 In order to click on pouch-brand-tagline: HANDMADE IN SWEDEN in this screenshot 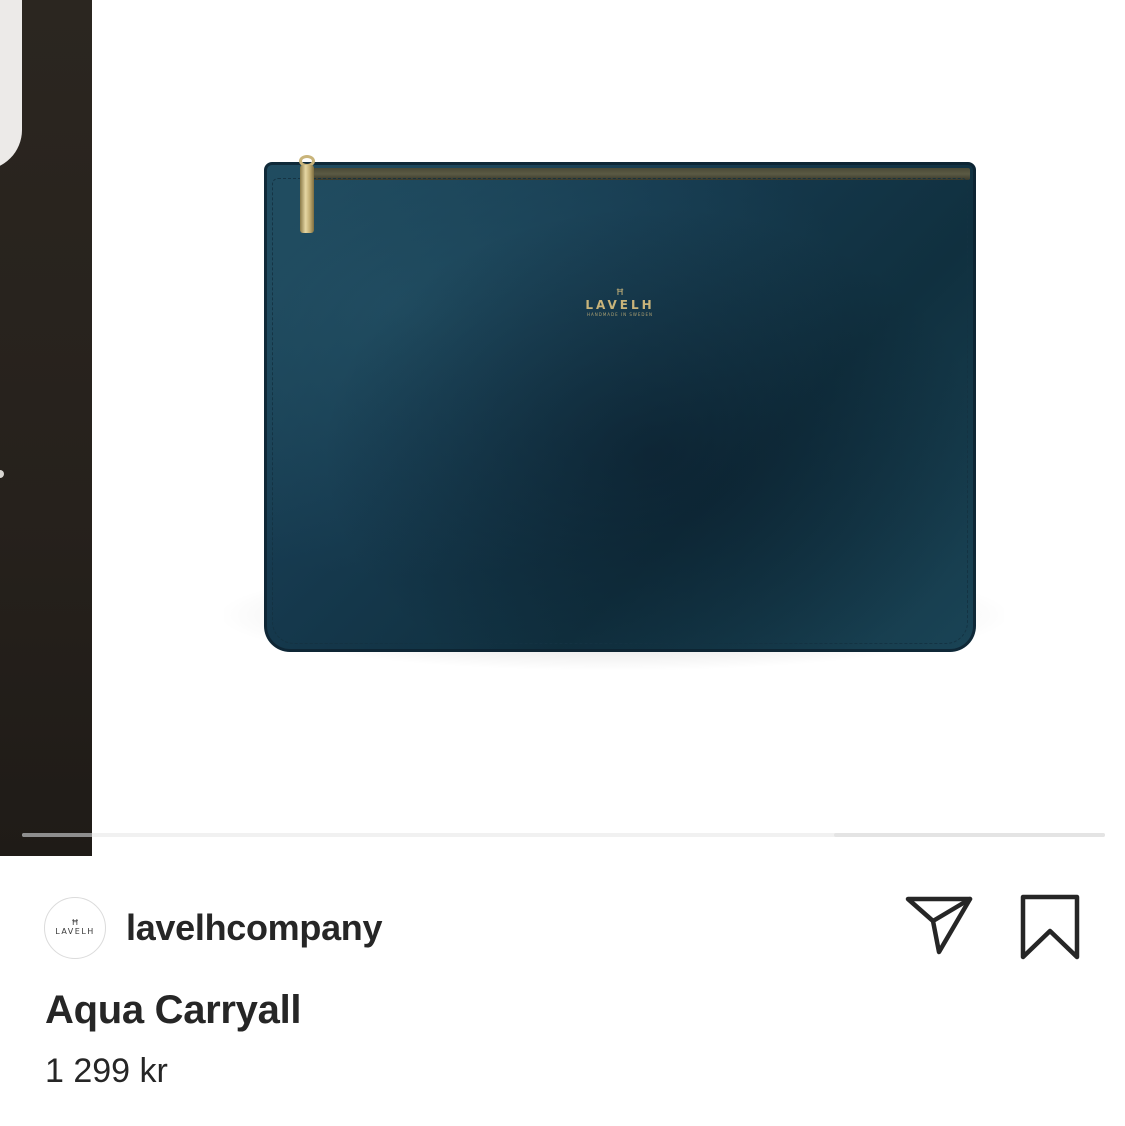, I will do `click(620, 314)`.